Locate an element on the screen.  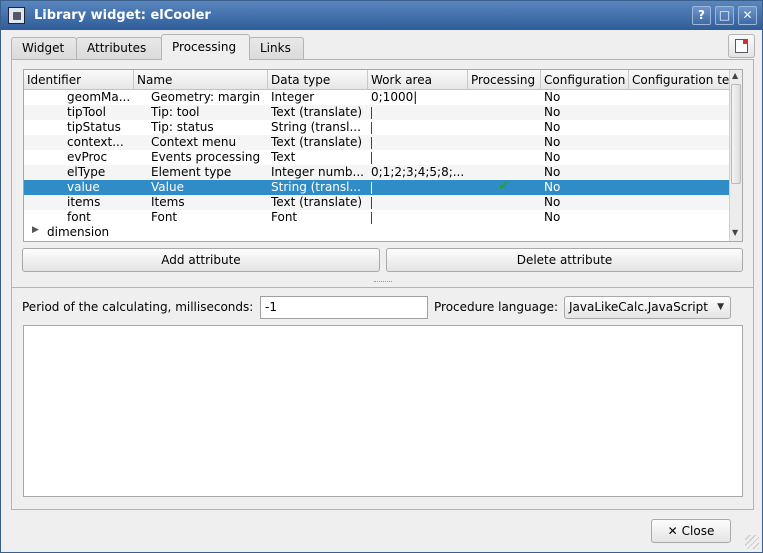
column-header-identifier: Identifier is located at coordinates (79, 80).